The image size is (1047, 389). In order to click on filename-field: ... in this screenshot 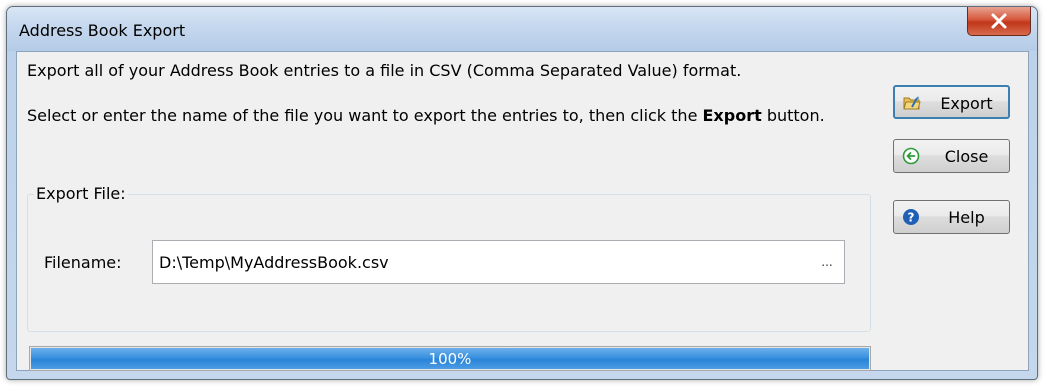, I will do `click(498, 262)`.